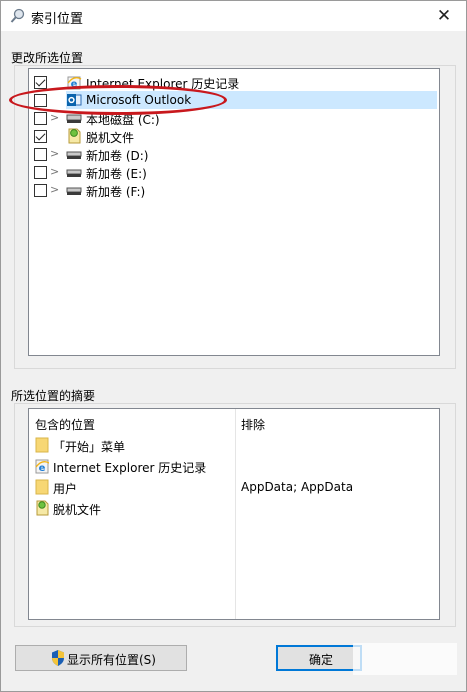  Describe the element at coordinates (233, 118) in the screenshot. I see `tree-item-drive-c: > 本地磁盘 (C:)` at that location.